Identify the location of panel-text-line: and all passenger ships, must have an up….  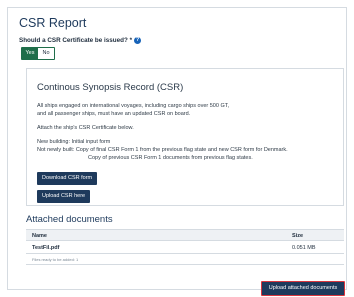
(114, 114).